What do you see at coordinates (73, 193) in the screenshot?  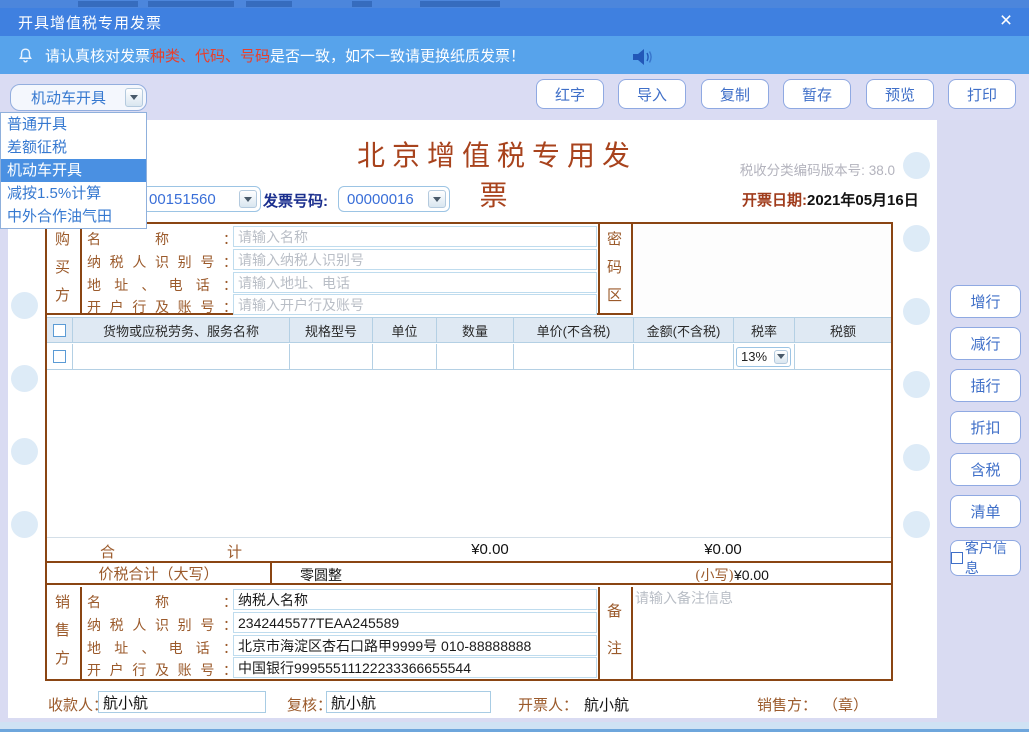 I see `mode-option-reduced-rate: 减按1.5%计算` at bounding box center [73, 193].